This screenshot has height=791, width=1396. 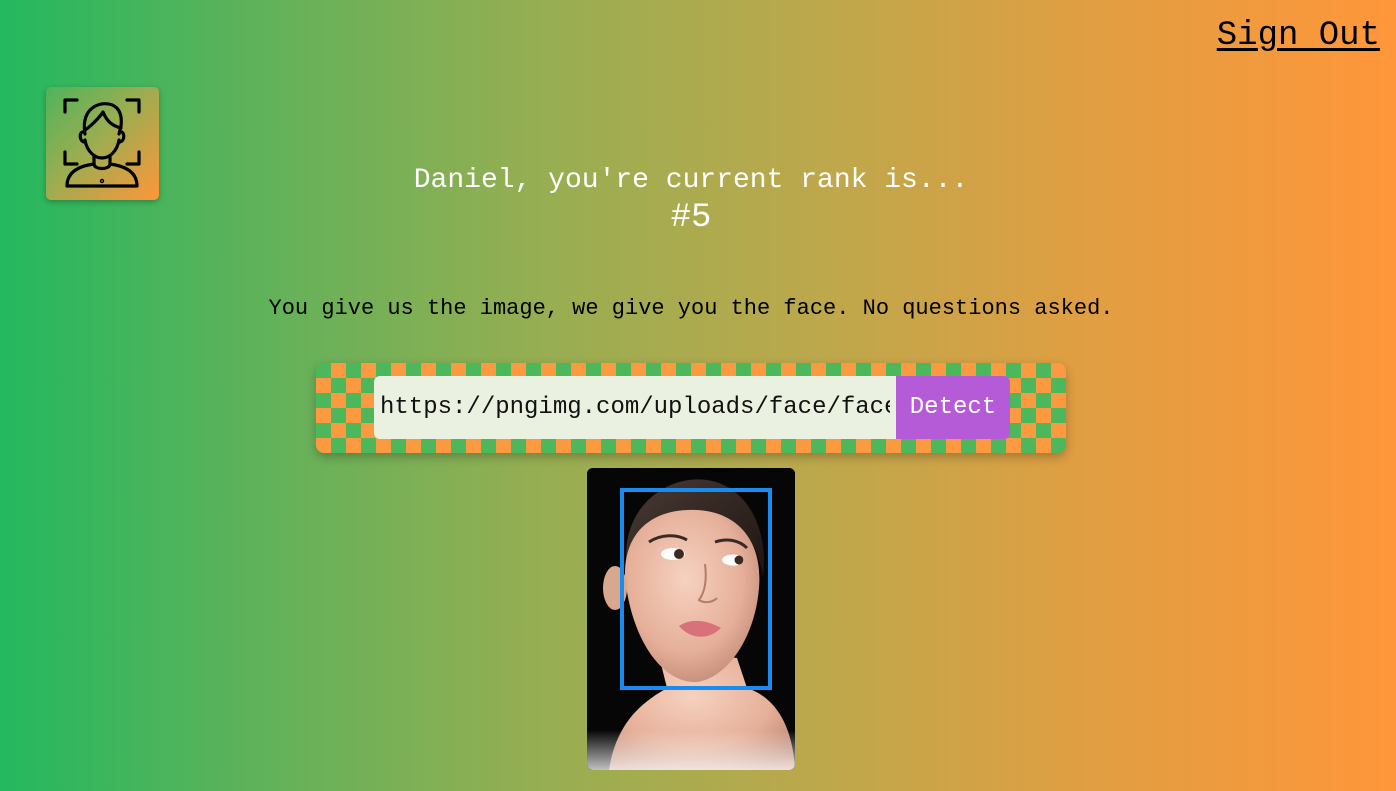 What do you see at coordinates (1298, 36) in the screenshot?
I see `sign-out-link: Sign Out` at bounding box center [1298, 36].